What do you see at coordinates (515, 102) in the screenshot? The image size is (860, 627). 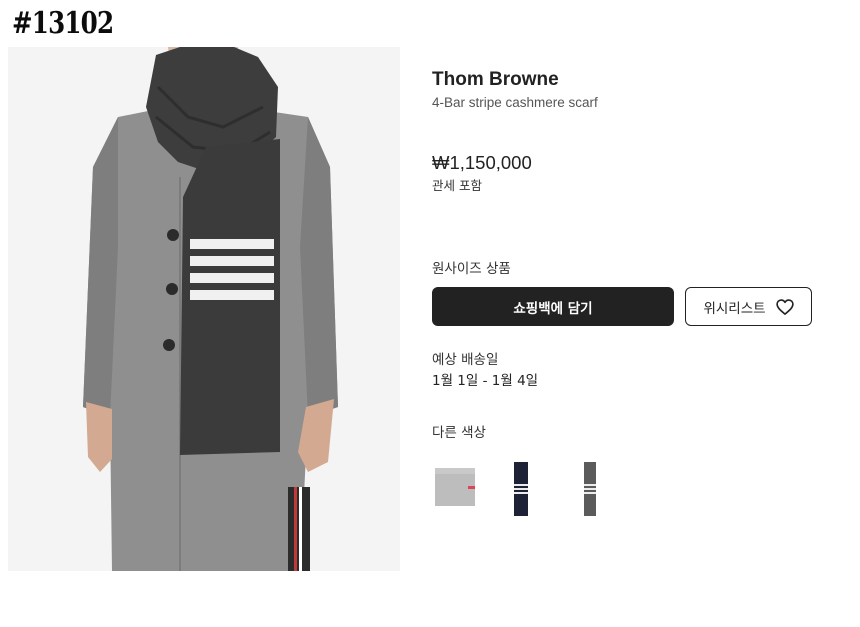 I see `product-name: 4-Bar stripe cashmere scarf` at bounding box center [515, 102].